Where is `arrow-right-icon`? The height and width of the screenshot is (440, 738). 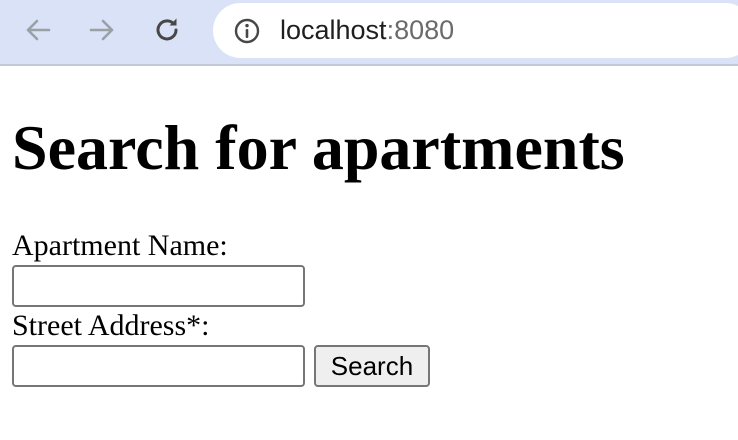
arrow-right-icon is located at coordinates (101, 30).